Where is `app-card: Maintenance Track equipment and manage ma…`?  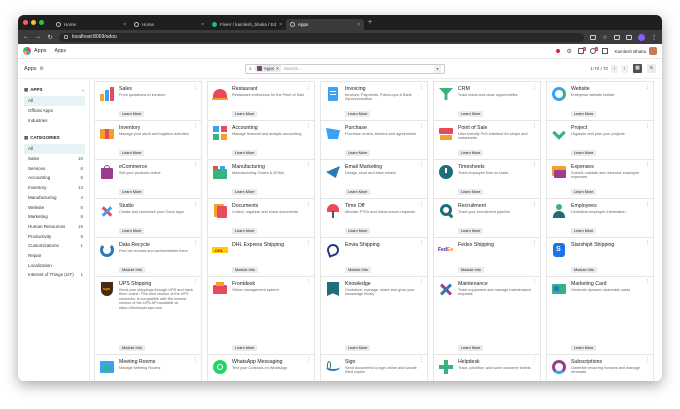 app-card: Maintenance Track equipment and manage ma… is located at coordinates (487, 315).